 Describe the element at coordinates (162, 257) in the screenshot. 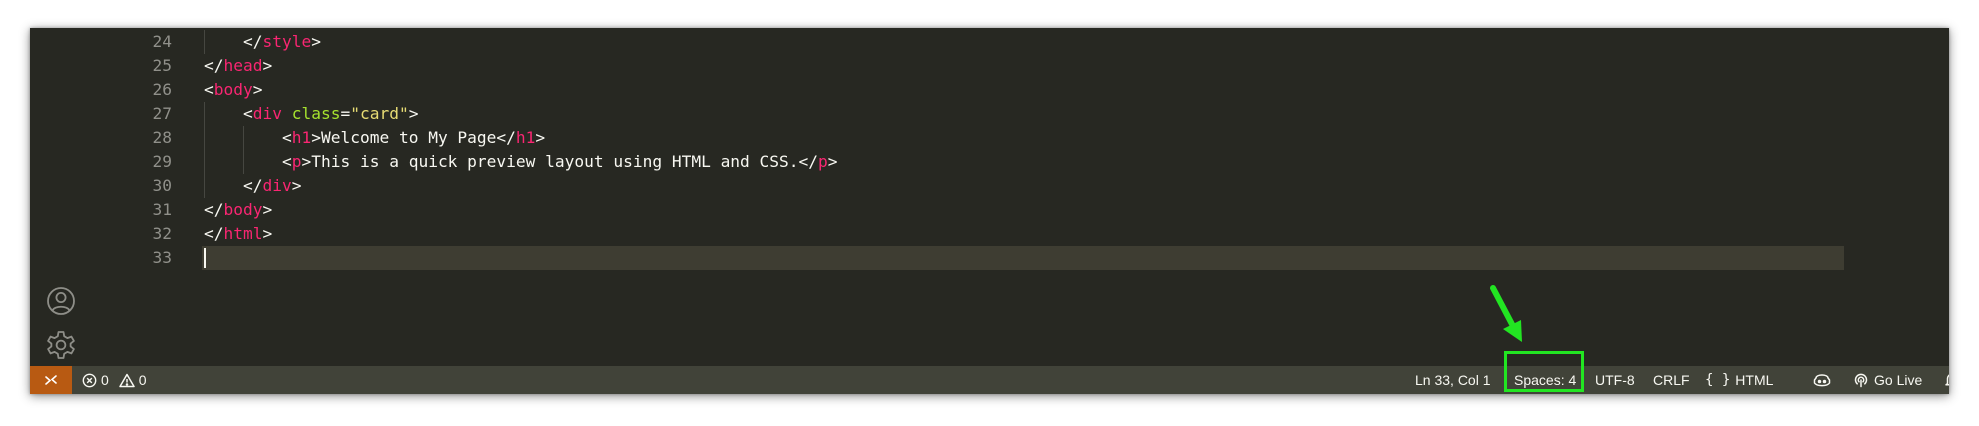

I see `line-number: 33` at that location.